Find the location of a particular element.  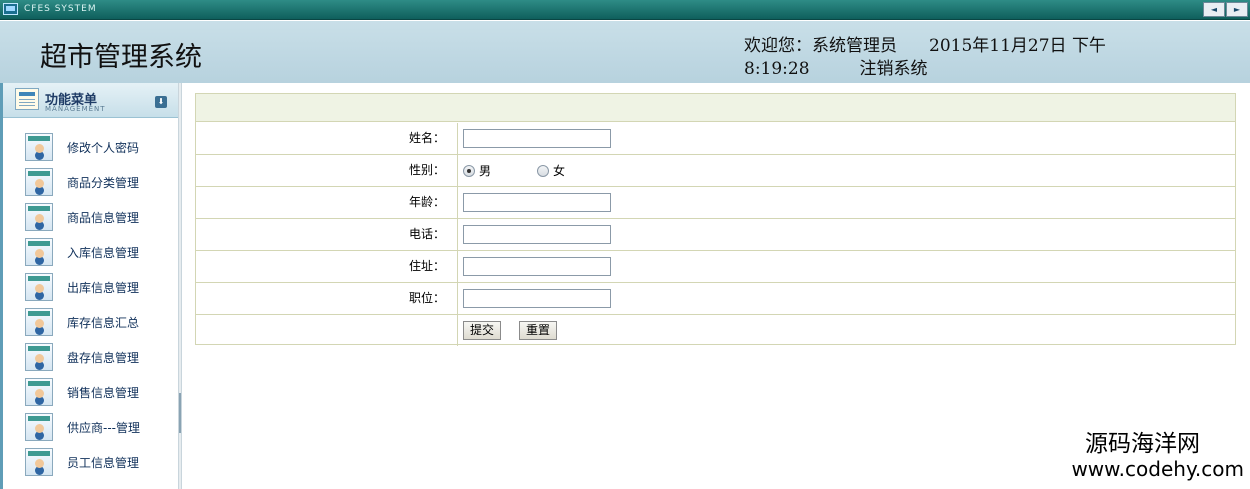

sidebar-item-label: 出库信息管理 is located at coordinates (103, 287).